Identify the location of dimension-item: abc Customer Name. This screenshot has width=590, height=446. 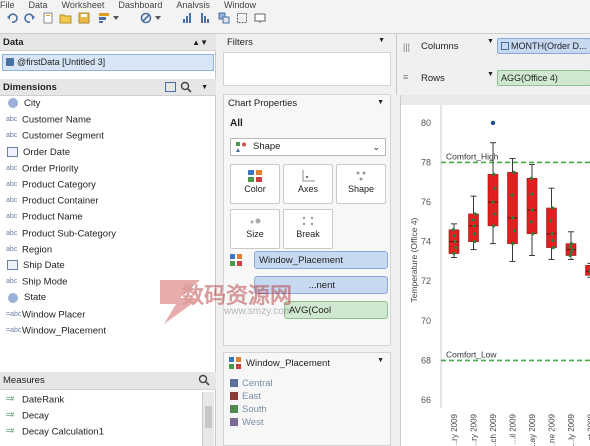
(48, 120).